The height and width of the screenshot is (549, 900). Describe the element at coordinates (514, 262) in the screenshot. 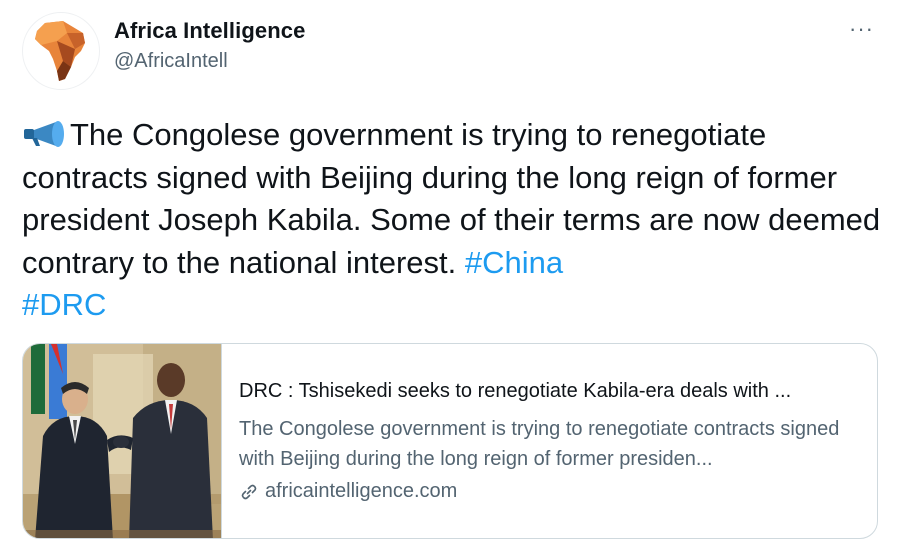

I see `hashtag-china-link: #China` at that location.